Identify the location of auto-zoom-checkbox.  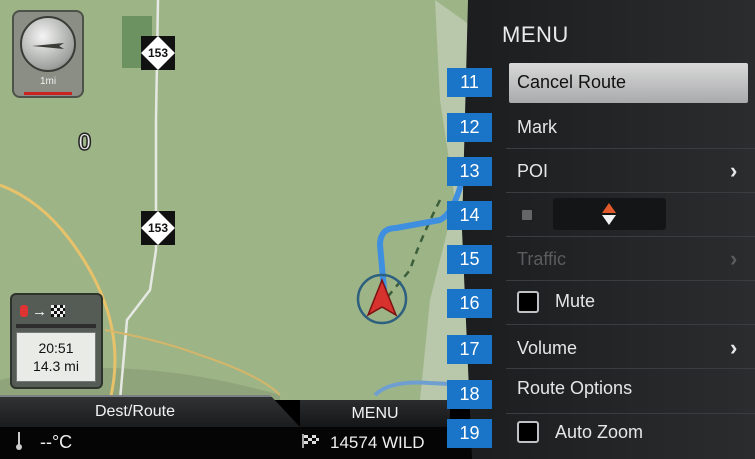
(528, 432).